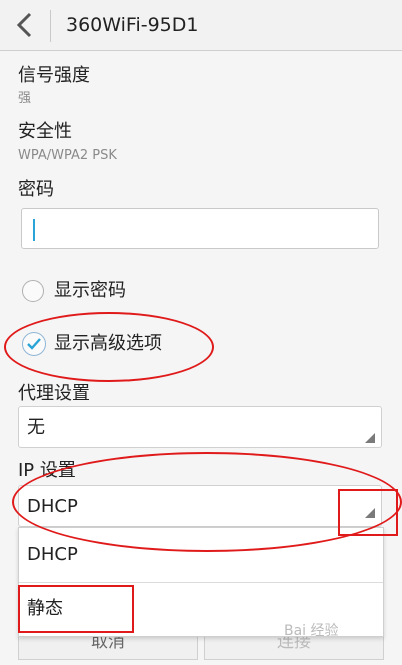  I want to click on back-arrow-icon, so click(25, 25).